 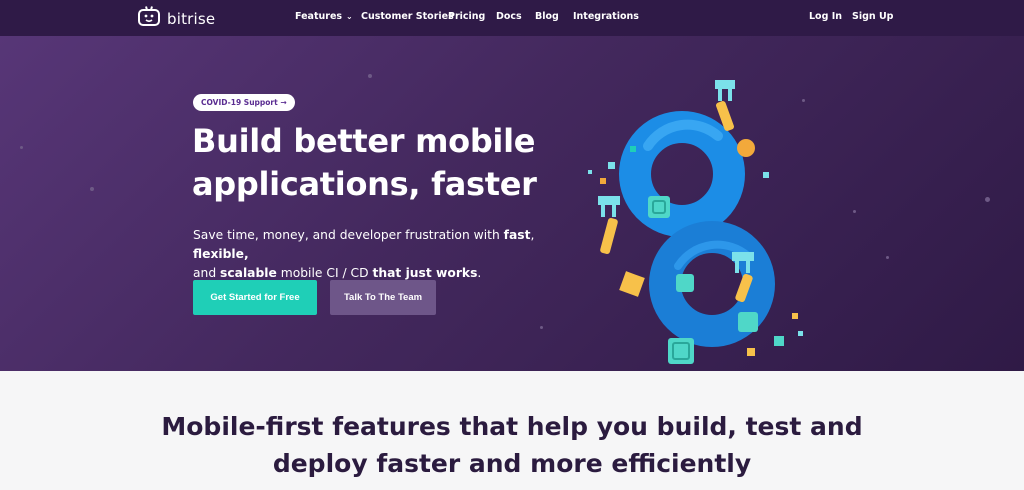 What do you see at coordinates (547, 16) in the screenshot?
I see `nav-blog: Blog` at bounding box center [547, 16].